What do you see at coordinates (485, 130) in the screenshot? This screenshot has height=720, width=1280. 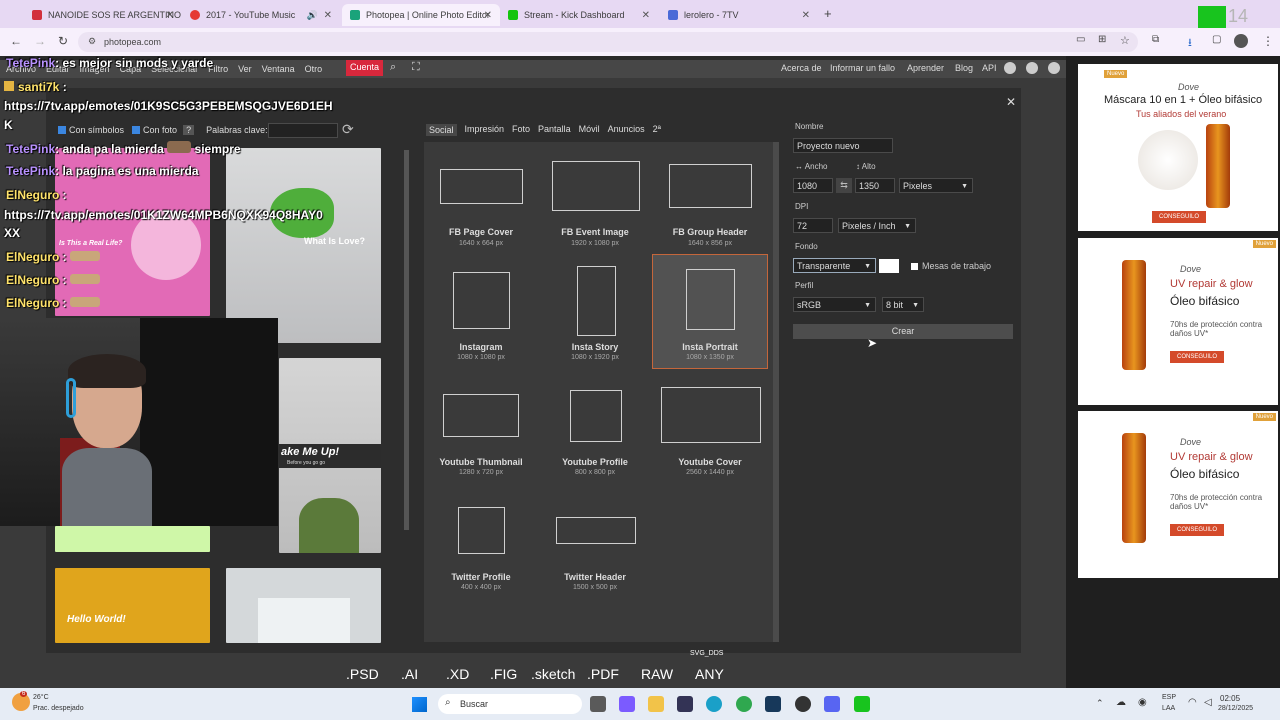 I see `tab-impresion: Impresión` at bounding box center [485, 130].